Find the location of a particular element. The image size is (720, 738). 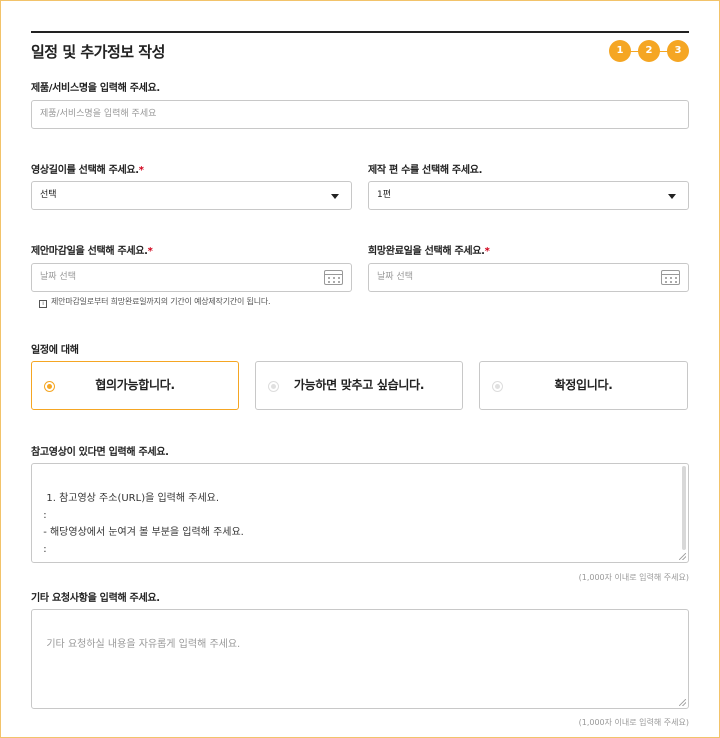

schedule-option-label: 협의가능합니다. is located at coordinates (135, 385).